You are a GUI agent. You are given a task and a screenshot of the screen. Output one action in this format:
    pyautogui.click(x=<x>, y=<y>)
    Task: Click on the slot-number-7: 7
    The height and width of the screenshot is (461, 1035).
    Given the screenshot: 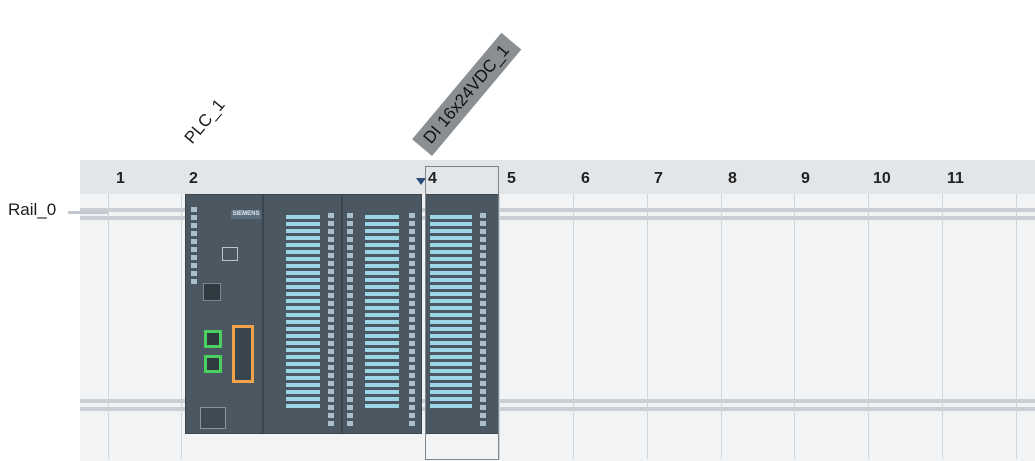 What is the action you would take?
    pyautogui.click(x=658, y=178)
    